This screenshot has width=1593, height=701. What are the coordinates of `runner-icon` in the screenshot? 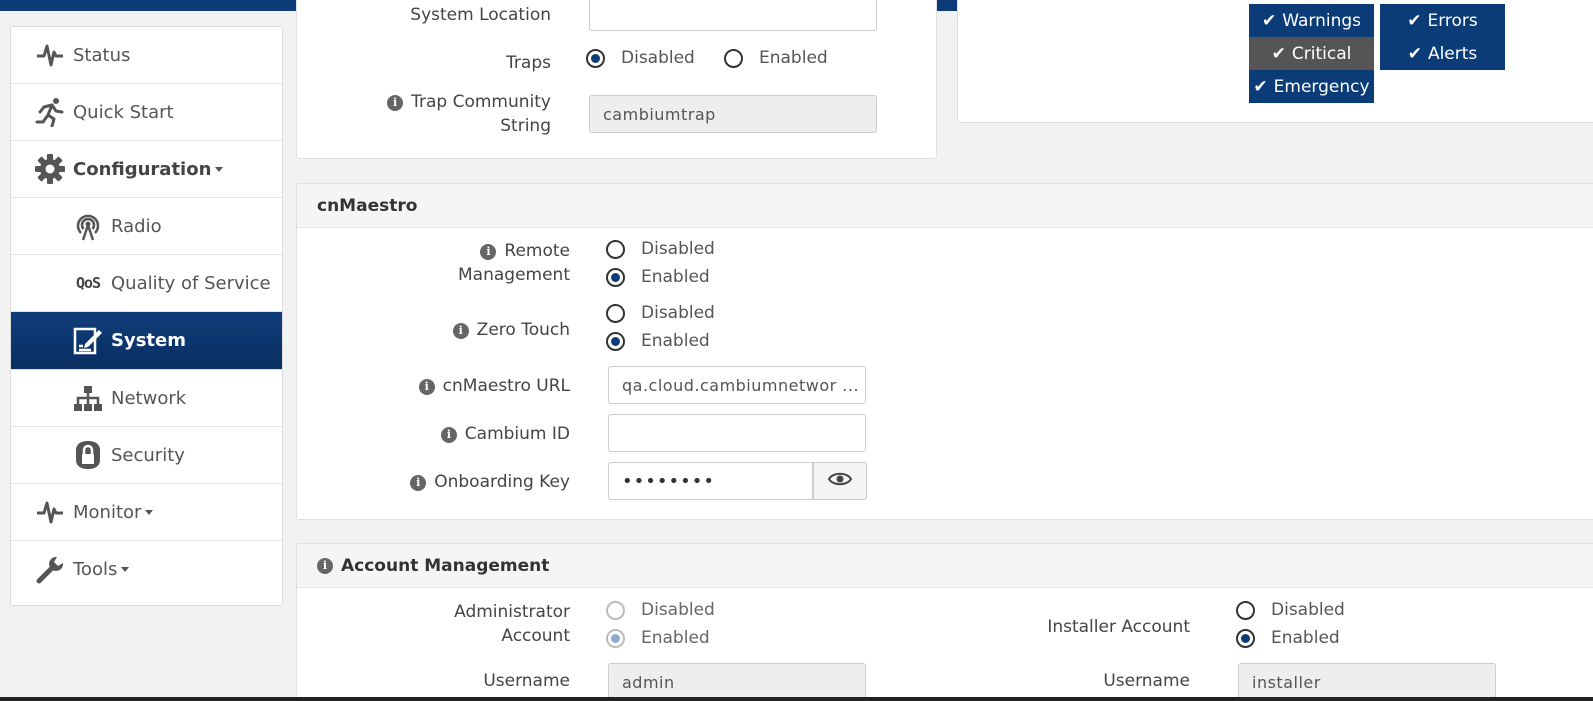 It's located at (50, 112).